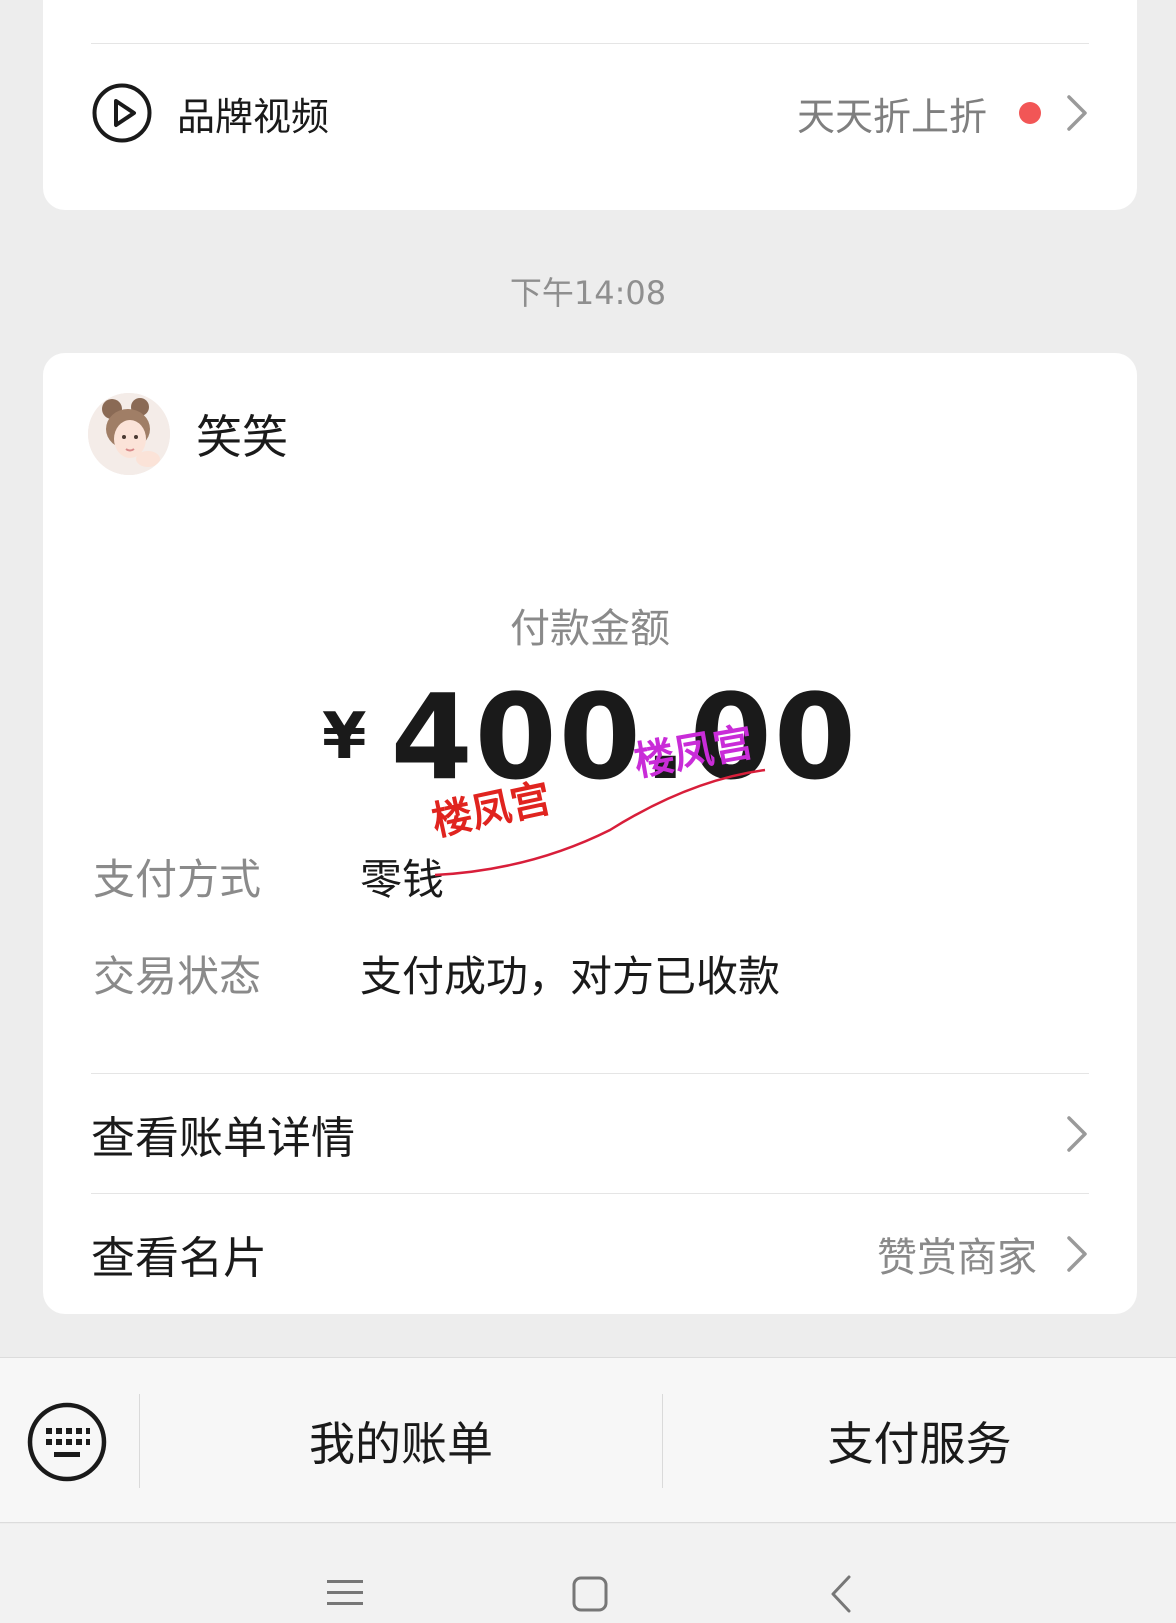  Describe the element at coordinates (1063, 1134) in the screenshot. I see `bill-details-right` at that location.